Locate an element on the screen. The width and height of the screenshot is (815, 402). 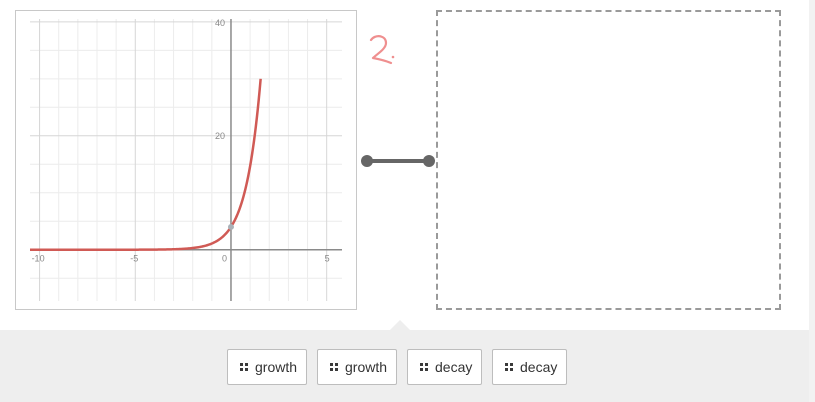
answer-card-growth-1: growth is located at coordinates (267, 367).